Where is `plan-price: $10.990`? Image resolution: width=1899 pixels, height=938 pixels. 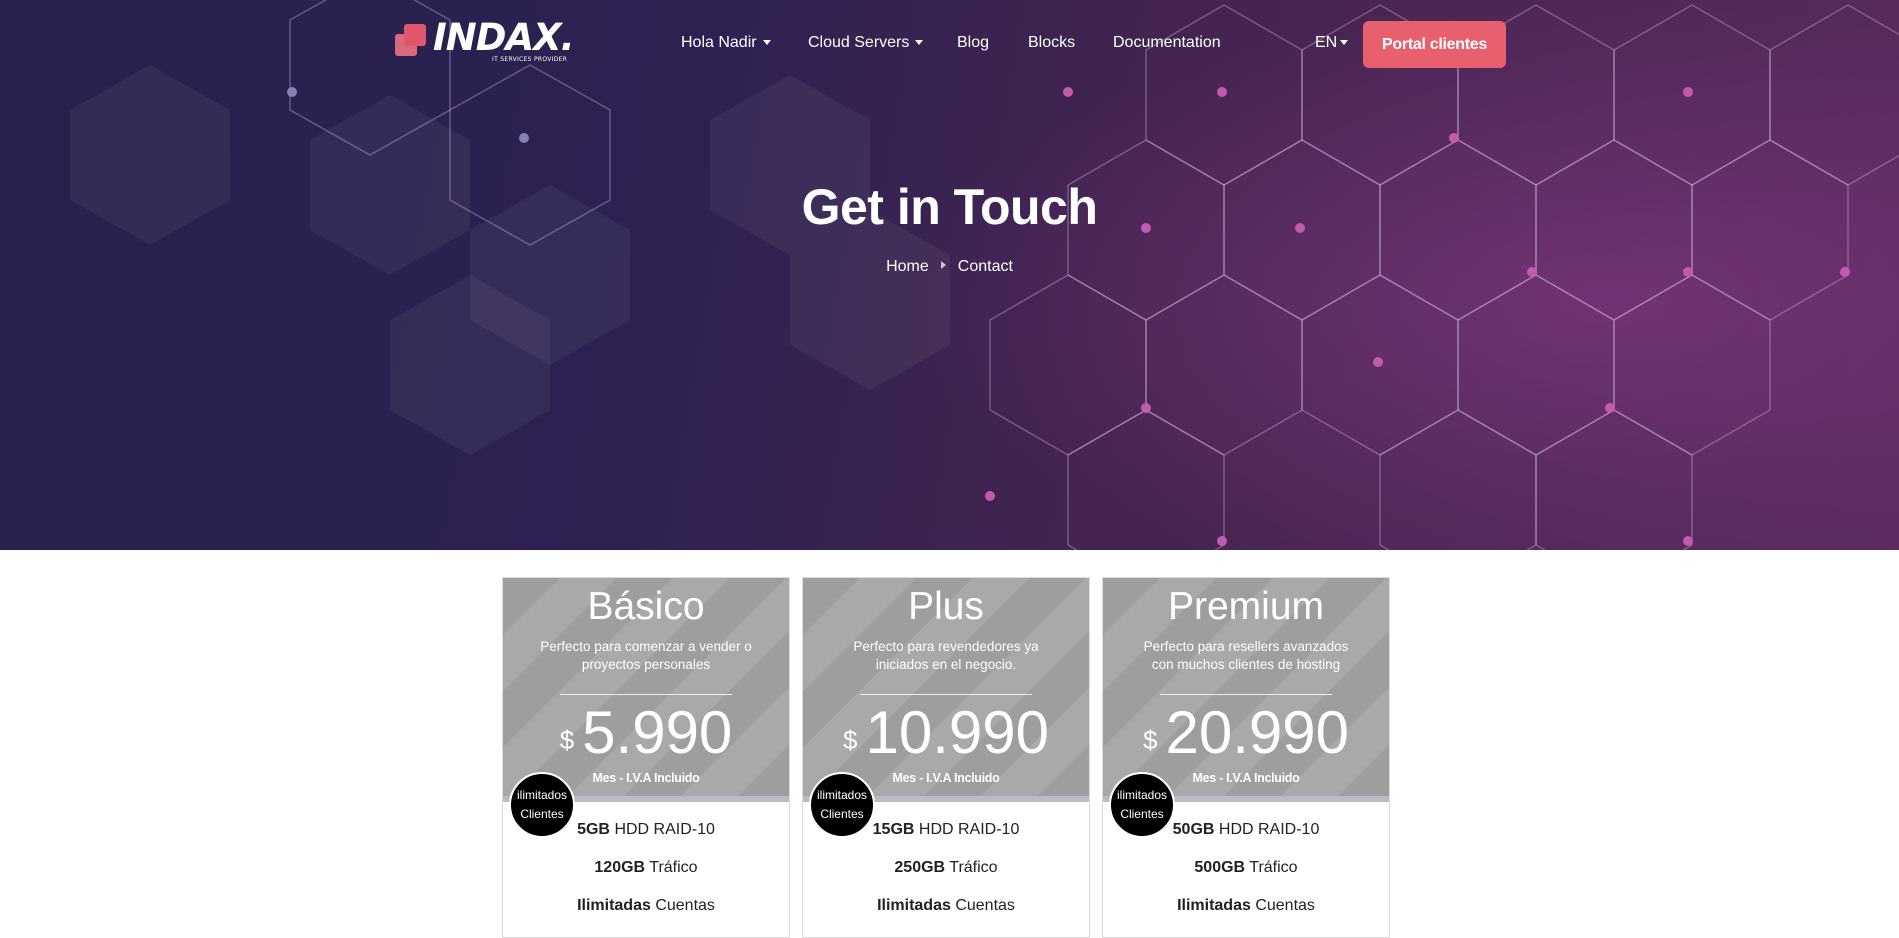
plan-price: $10.990 is located at coordinates (946, 732).